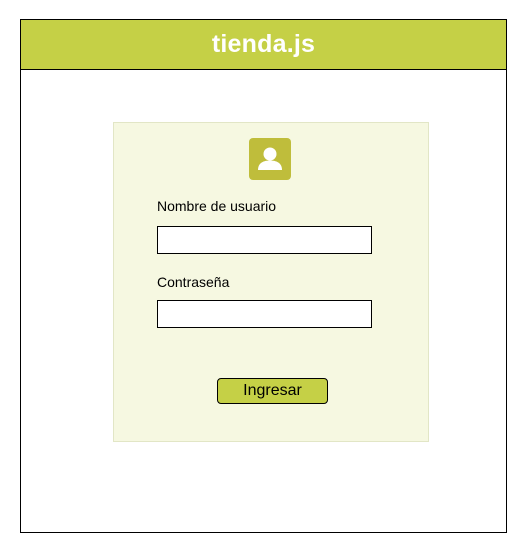  I want to click on password-input, so click(264, 314).